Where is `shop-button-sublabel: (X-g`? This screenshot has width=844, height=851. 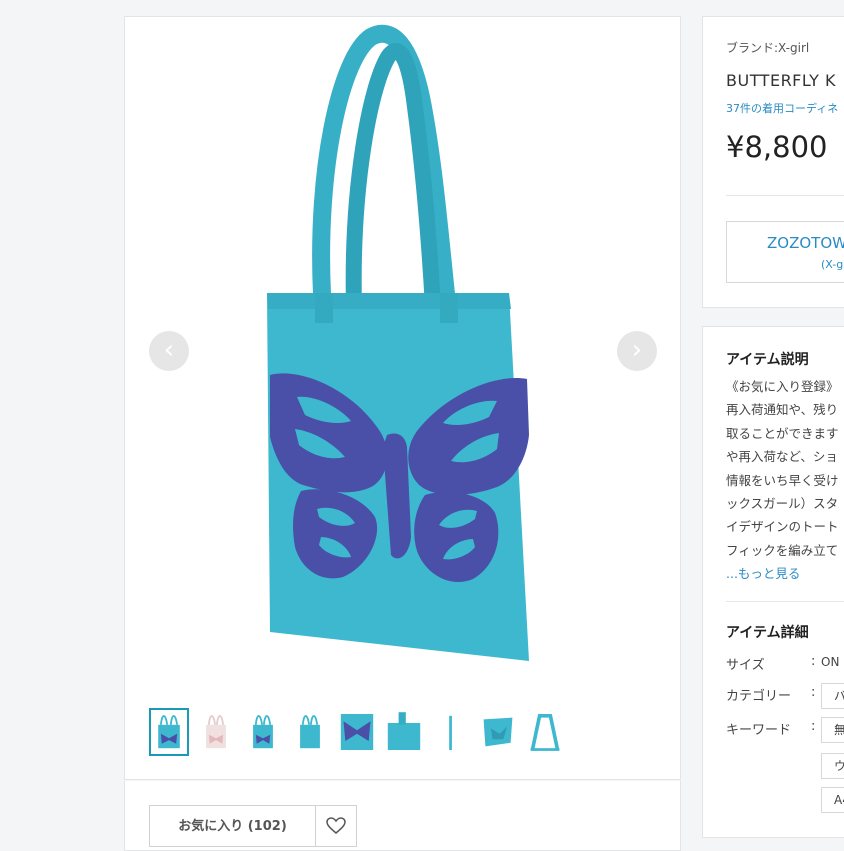 shop-button-sublabel: (X-g is located at coordinates (832, 264).